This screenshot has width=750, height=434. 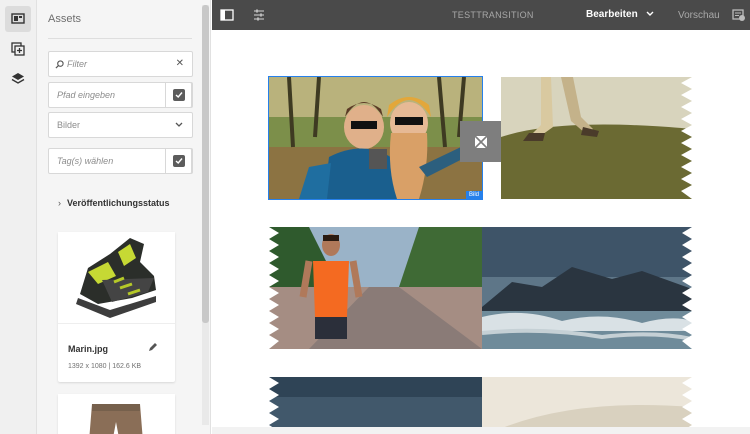 What do you see at coordinates (18, 19) in the screenshot?
I see `asset-browser-icon` at bounding box center [18, 19].